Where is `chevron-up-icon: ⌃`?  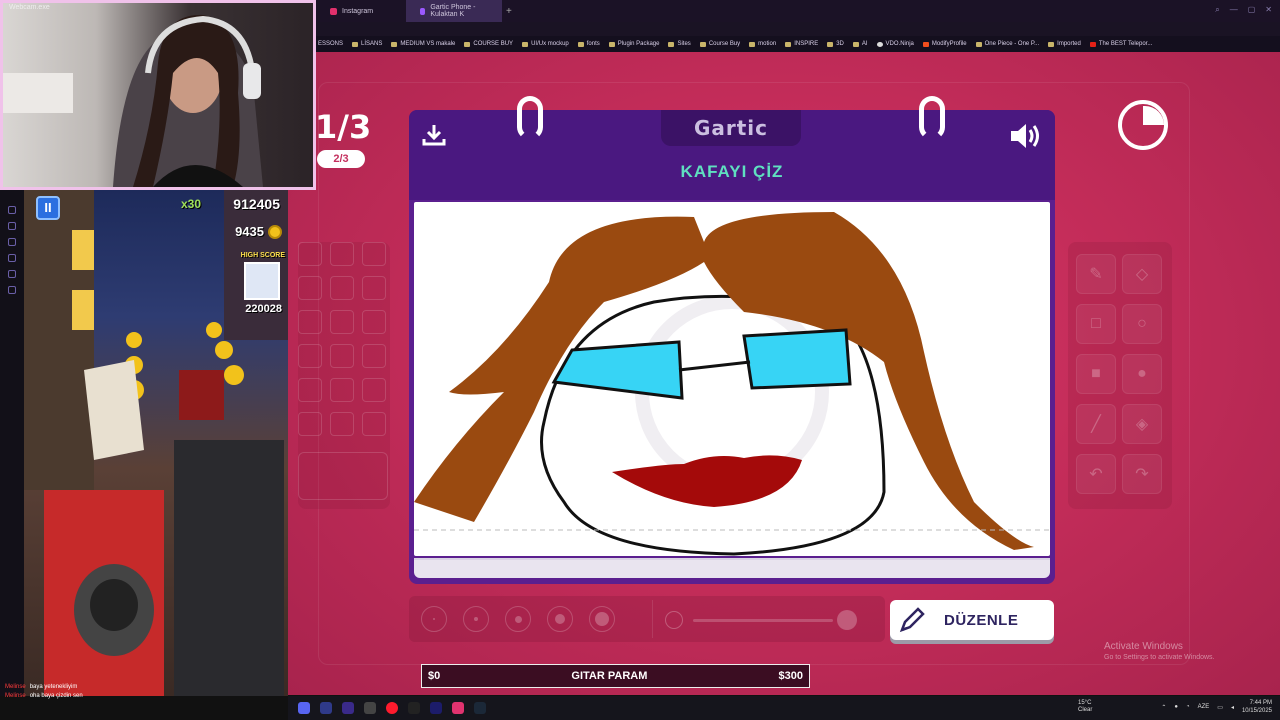 chevron-up-icon: ⌃ is located at coordinates (1163, 707).